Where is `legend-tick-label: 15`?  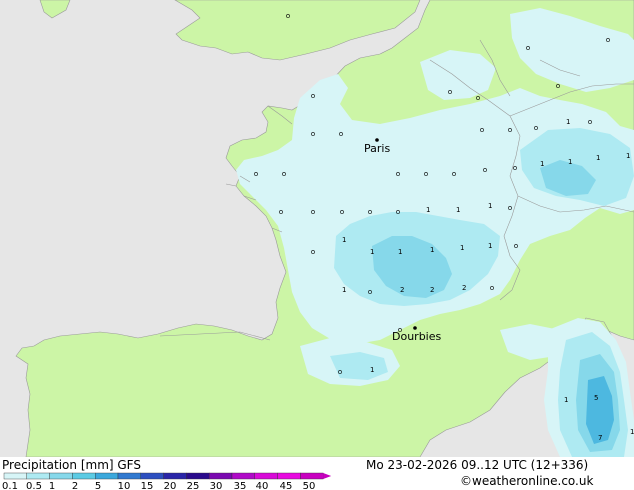
legend-tick-label: 15 is located at coordinates (147, 485).